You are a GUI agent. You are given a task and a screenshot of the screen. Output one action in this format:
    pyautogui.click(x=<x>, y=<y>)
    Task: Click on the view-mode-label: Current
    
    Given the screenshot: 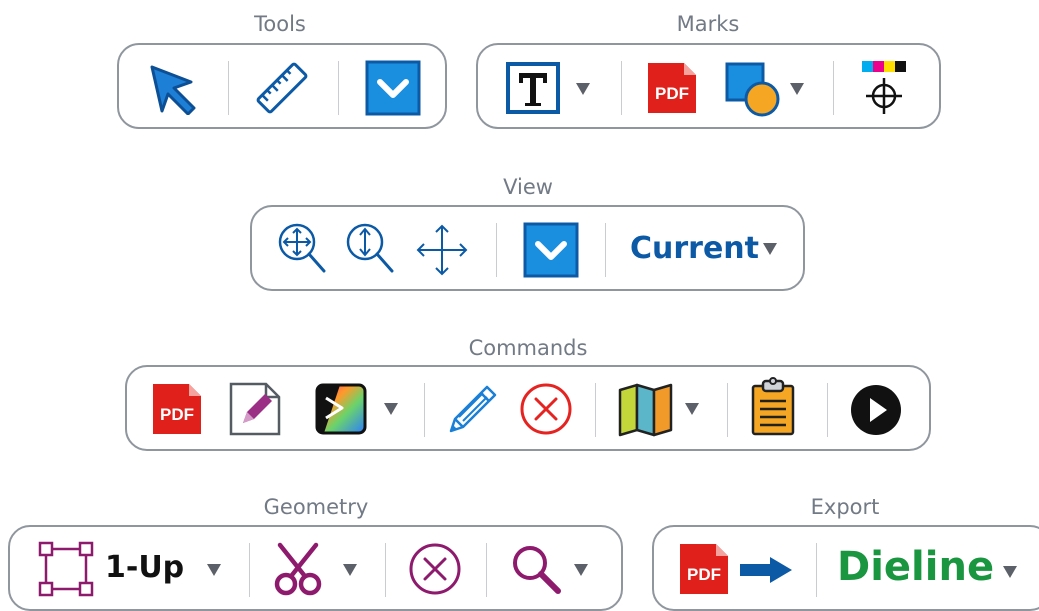 What is the action you would take?
    pyautogui.click(x=694, y=248)
    